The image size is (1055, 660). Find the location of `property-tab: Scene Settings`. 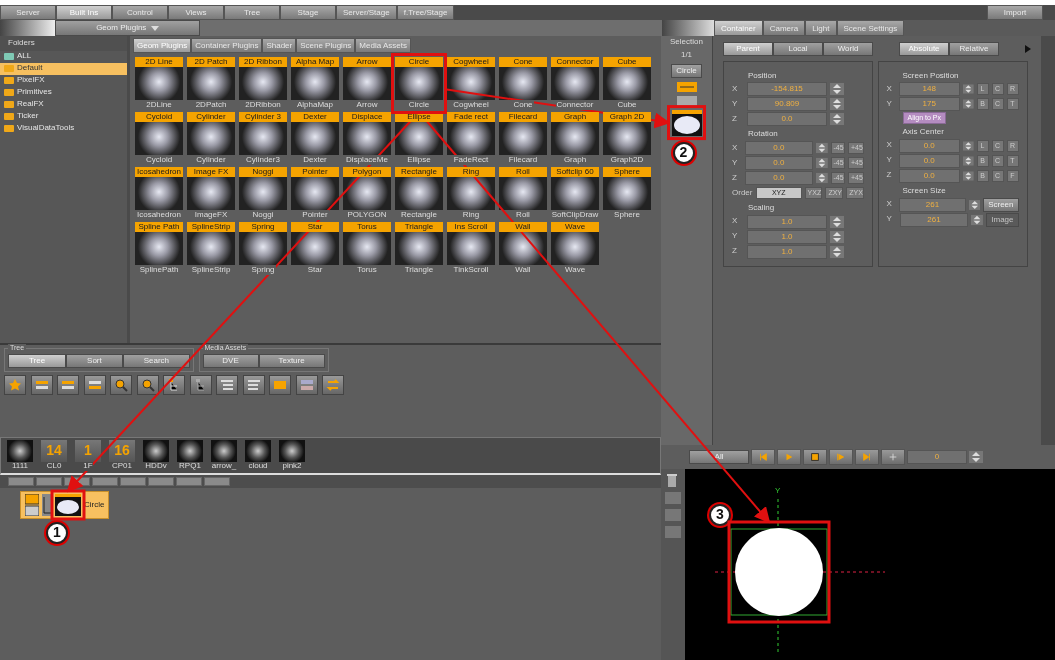

property-tab: Scene Settings is located at coordinates (870, 28).